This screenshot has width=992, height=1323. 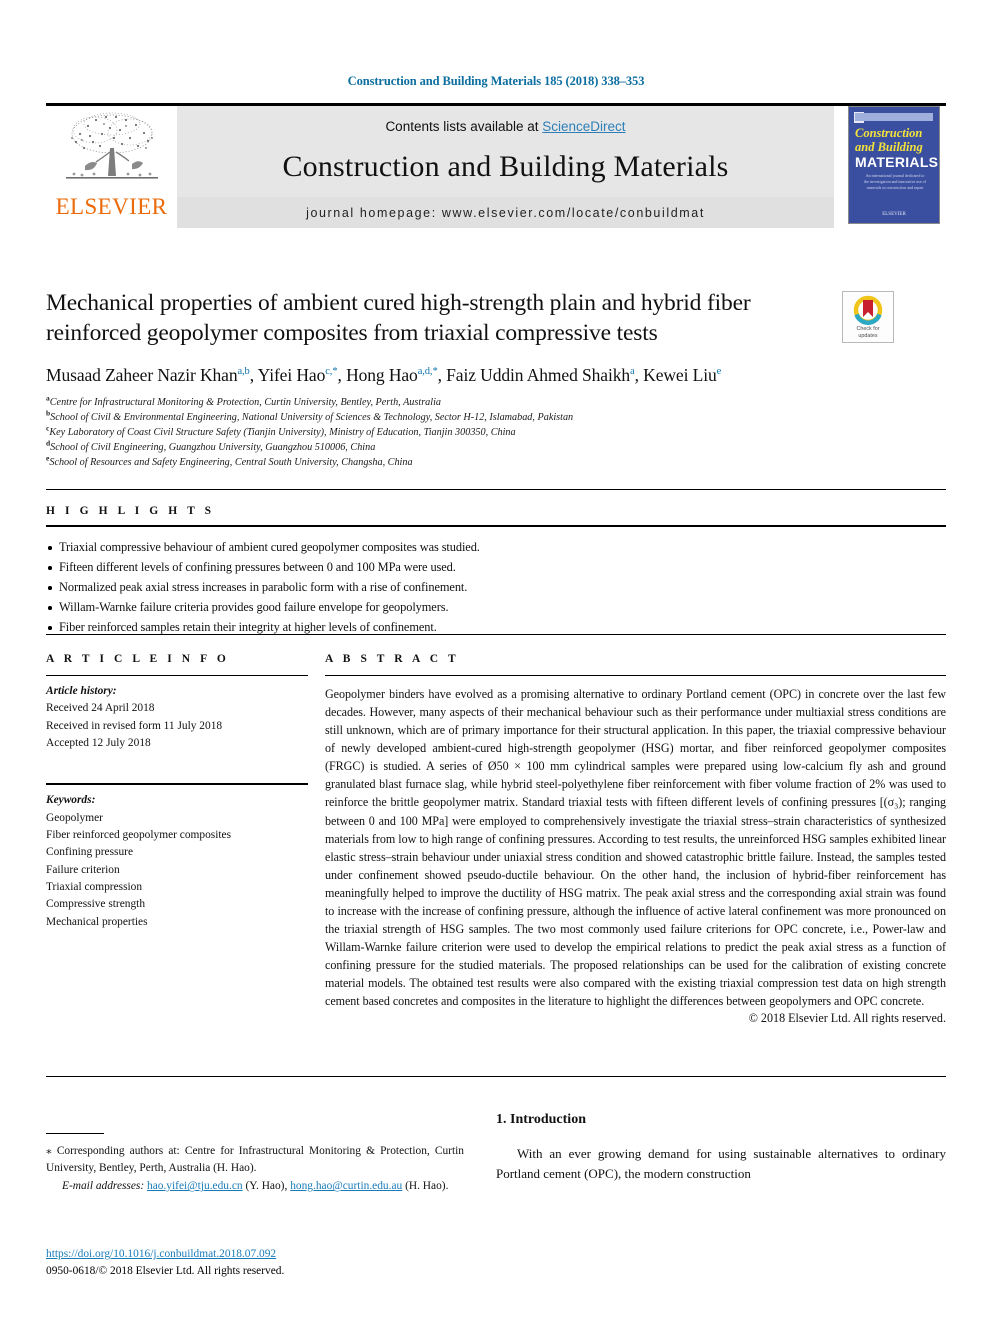 I want to click on affiliation-mark: b, so click(x=48, y=413).